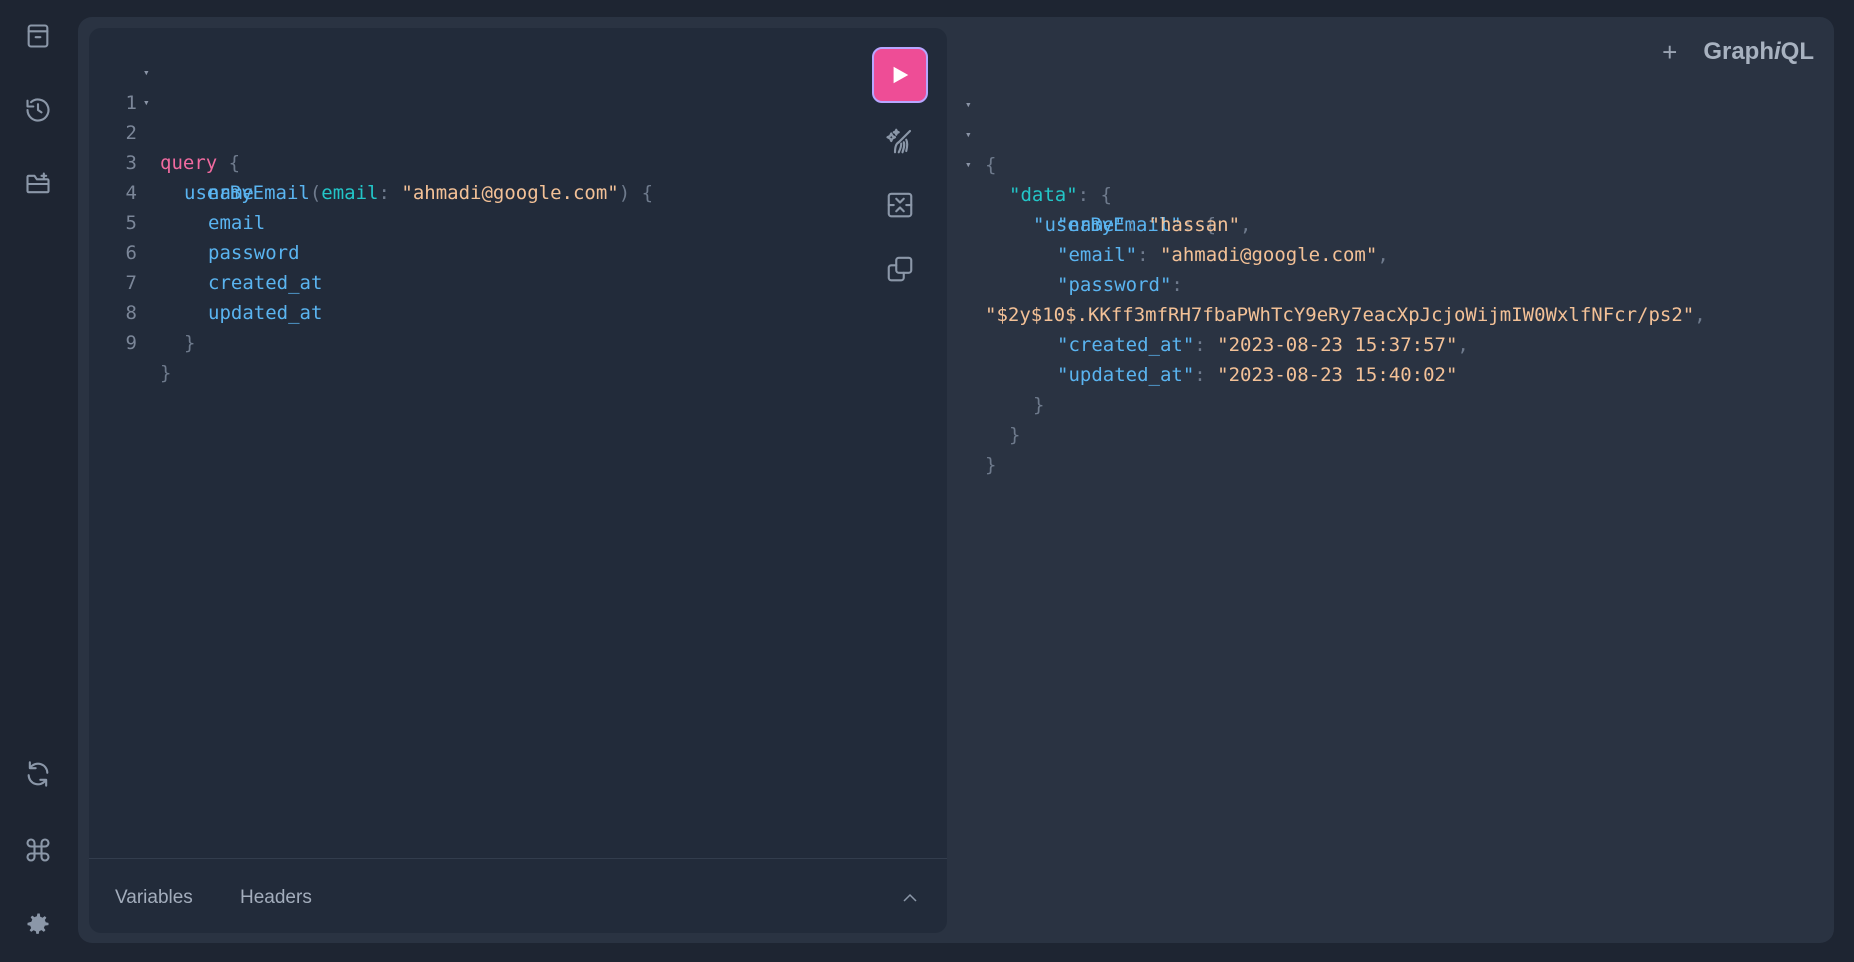  Describe the element at coordinates (1071, 268) in the screenshot. I see `result-line: "password":` at that location.